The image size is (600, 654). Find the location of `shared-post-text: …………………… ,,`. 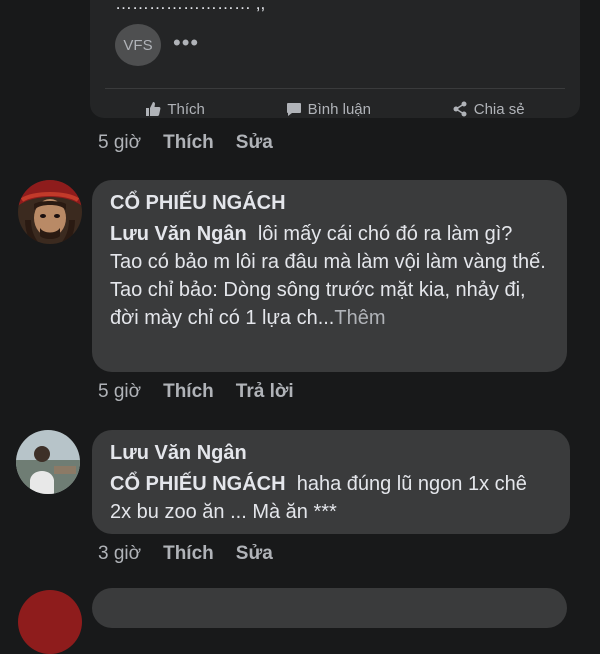

shared-post-text: …………………… ,, is located at coordinates (190, 6).